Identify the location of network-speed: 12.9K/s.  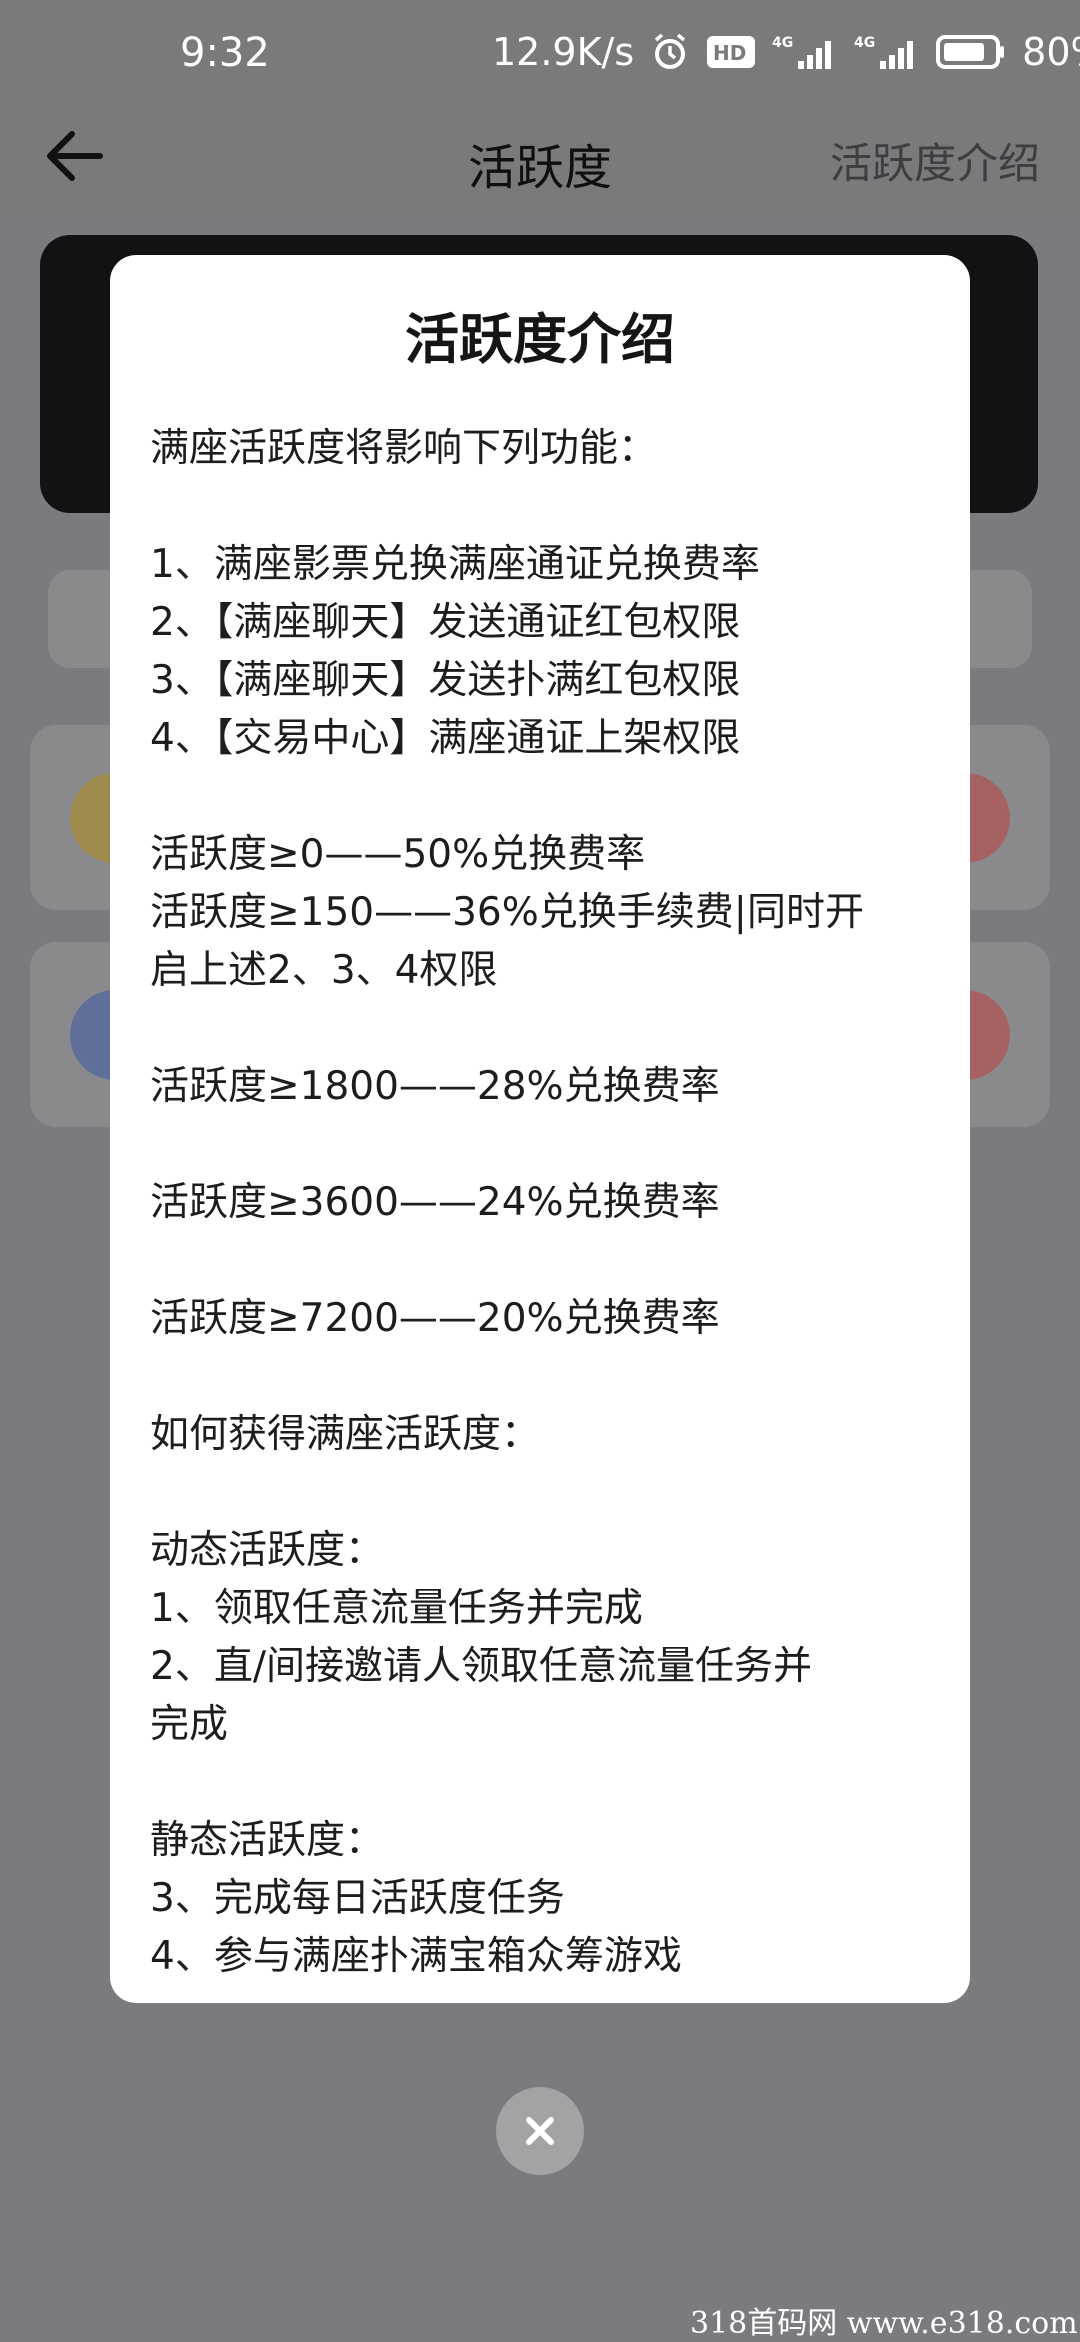
(563, 52).